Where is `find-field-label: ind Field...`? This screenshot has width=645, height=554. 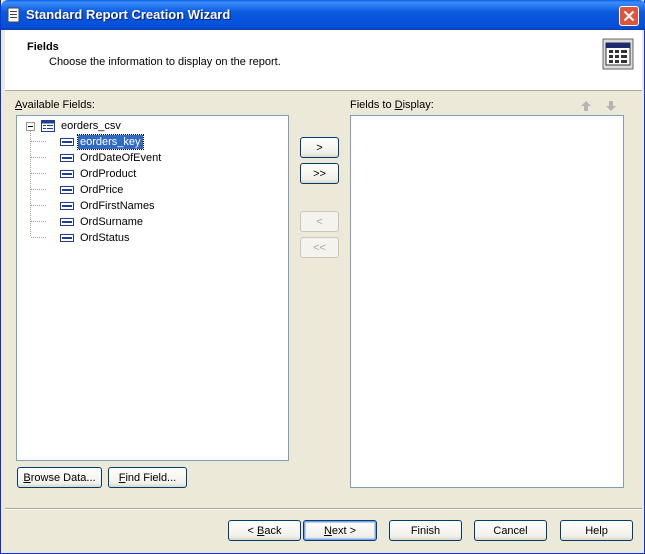
find-field-label: ind Field... is located at coordinates (151, 477).